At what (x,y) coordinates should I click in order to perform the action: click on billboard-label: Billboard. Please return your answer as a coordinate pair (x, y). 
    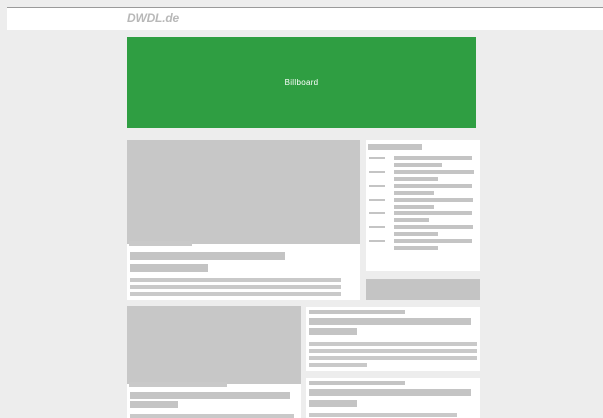
    Looking at the image, I should click on (301, 82).